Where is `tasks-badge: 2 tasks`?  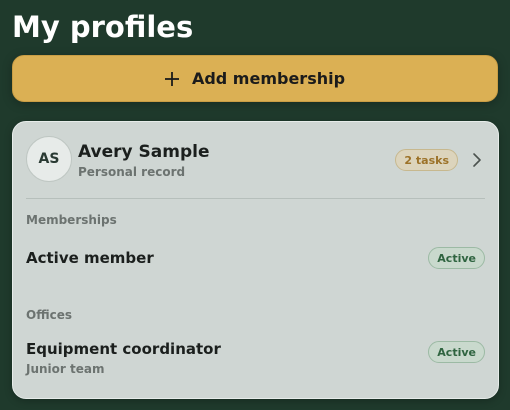 tasks-badge: 2 tasks is located at coordinates (426, 160).